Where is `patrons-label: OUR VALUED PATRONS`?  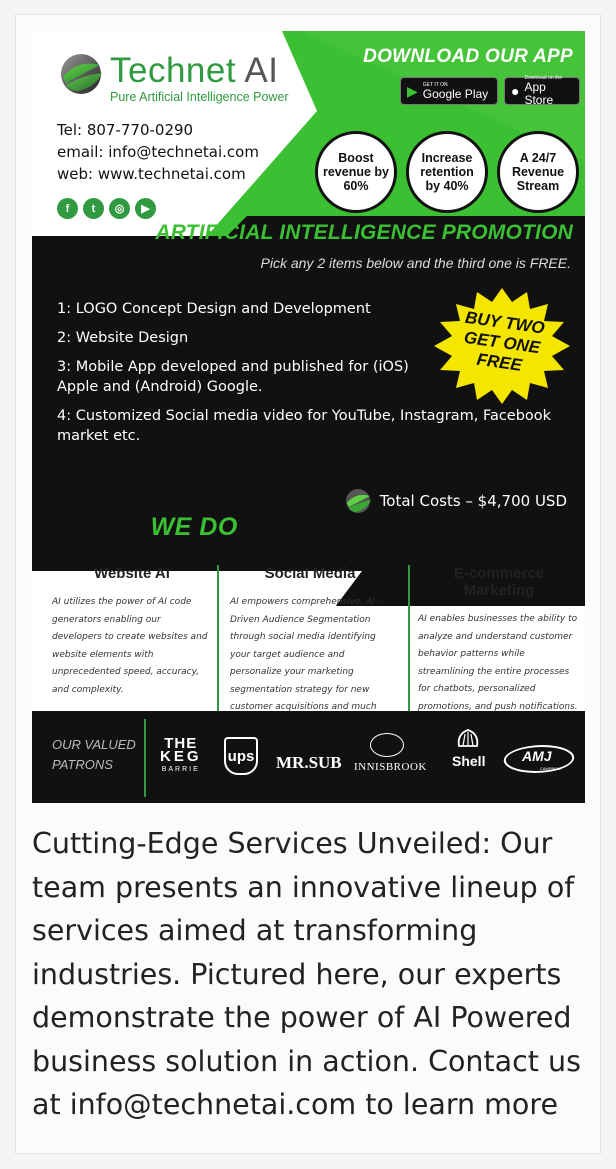
patrons-label: OUR VALUED PATRONS is located at coordinates (94, 755).